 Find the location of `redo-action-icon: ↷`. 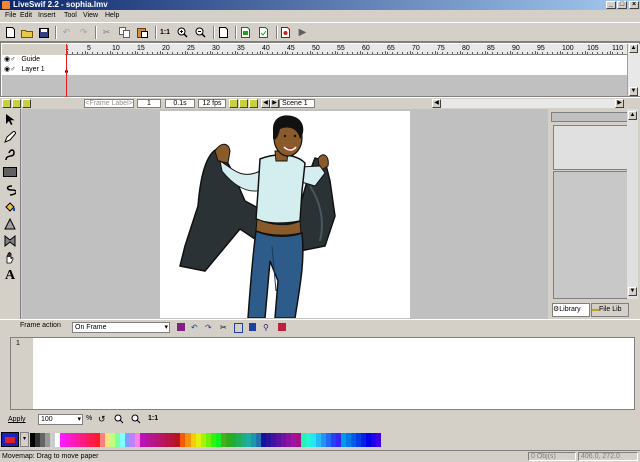

redo-action-icon: ↷ is located at coordinates (208, 327).